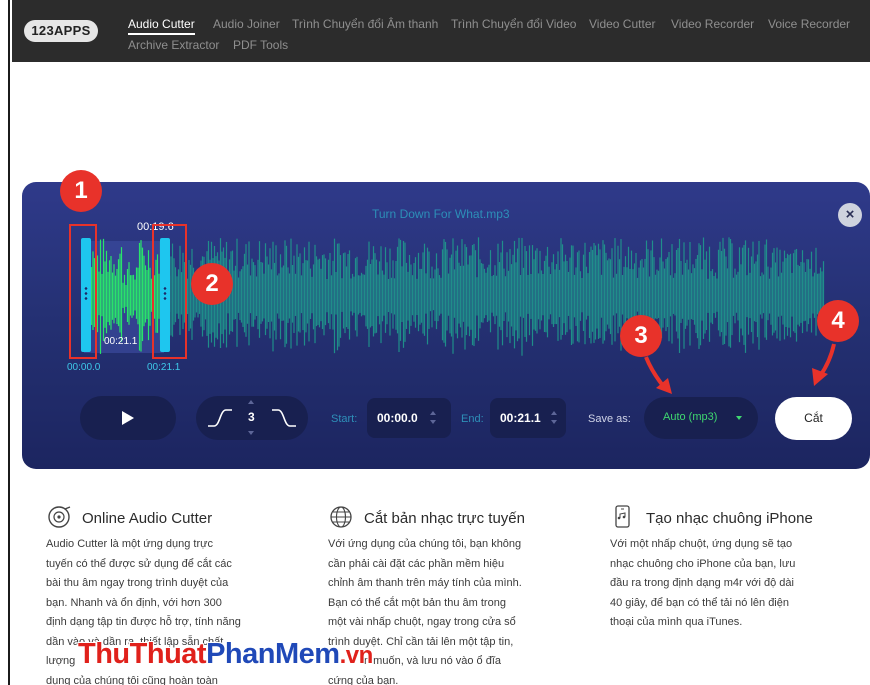 The height and width of the screenshot is (685, 870). Describe the element at coordinates (142, 654) in the screenshot. I see `watermark-part-1: ThuThuat` at that location.